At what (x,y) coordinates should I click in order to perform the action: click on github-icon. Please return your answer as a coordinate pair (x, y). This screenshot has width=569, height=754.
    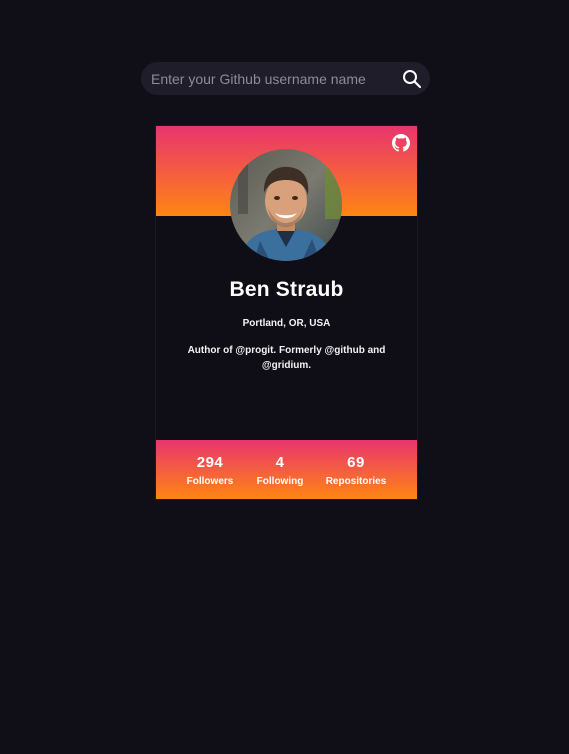
    Looking at the image, I should click on (401, 143).